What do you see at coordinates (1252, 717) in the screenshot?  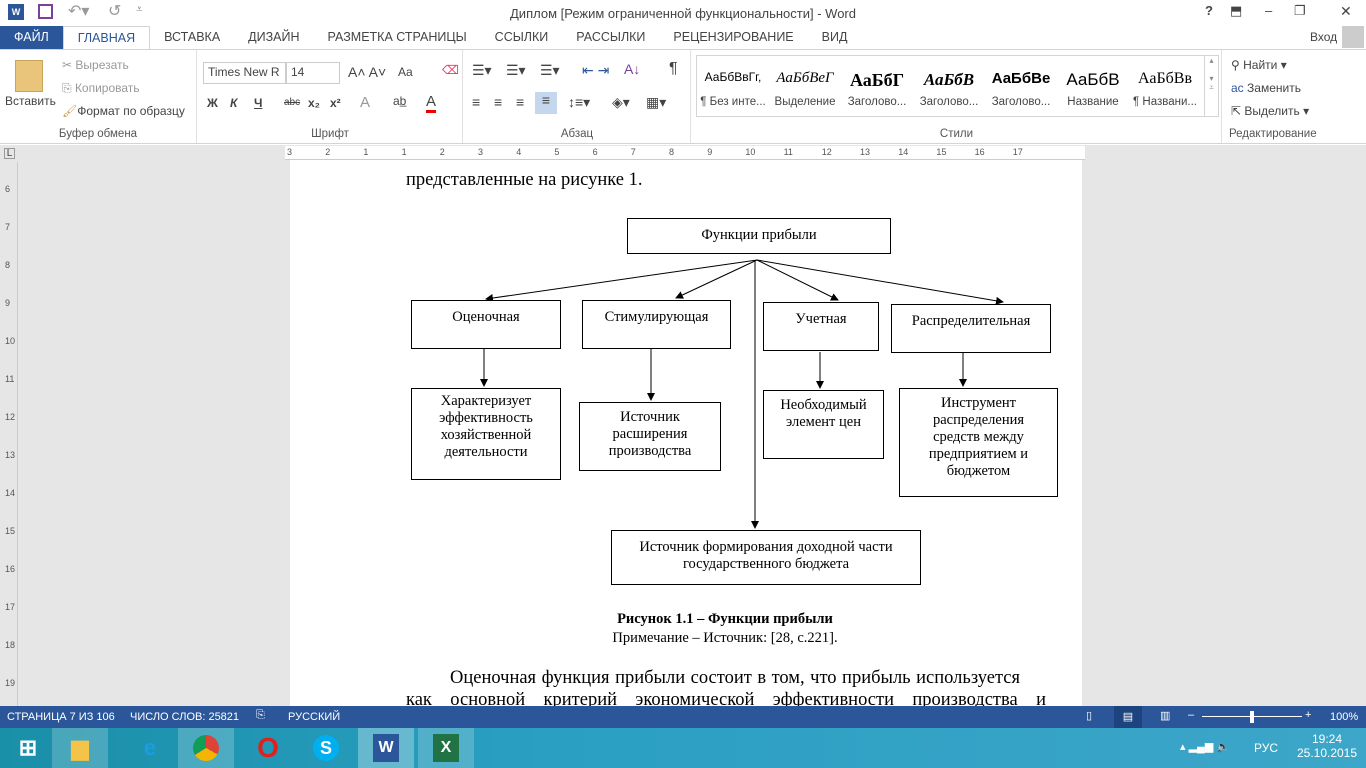 I see `zoom-slider-thumb` at bounding box center [1252, 717].